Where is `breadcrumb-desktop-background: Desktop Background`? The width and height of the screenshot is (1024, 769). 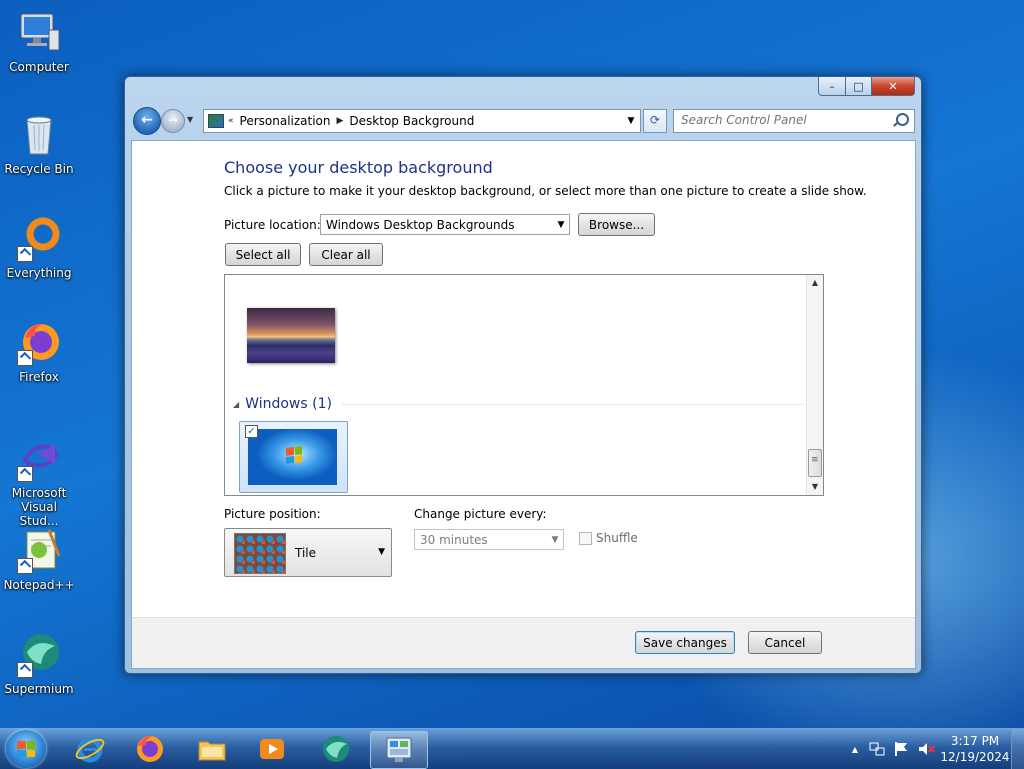 breadcrumb-desktop-background: Desktop Background is located at coordinates (411, 121).